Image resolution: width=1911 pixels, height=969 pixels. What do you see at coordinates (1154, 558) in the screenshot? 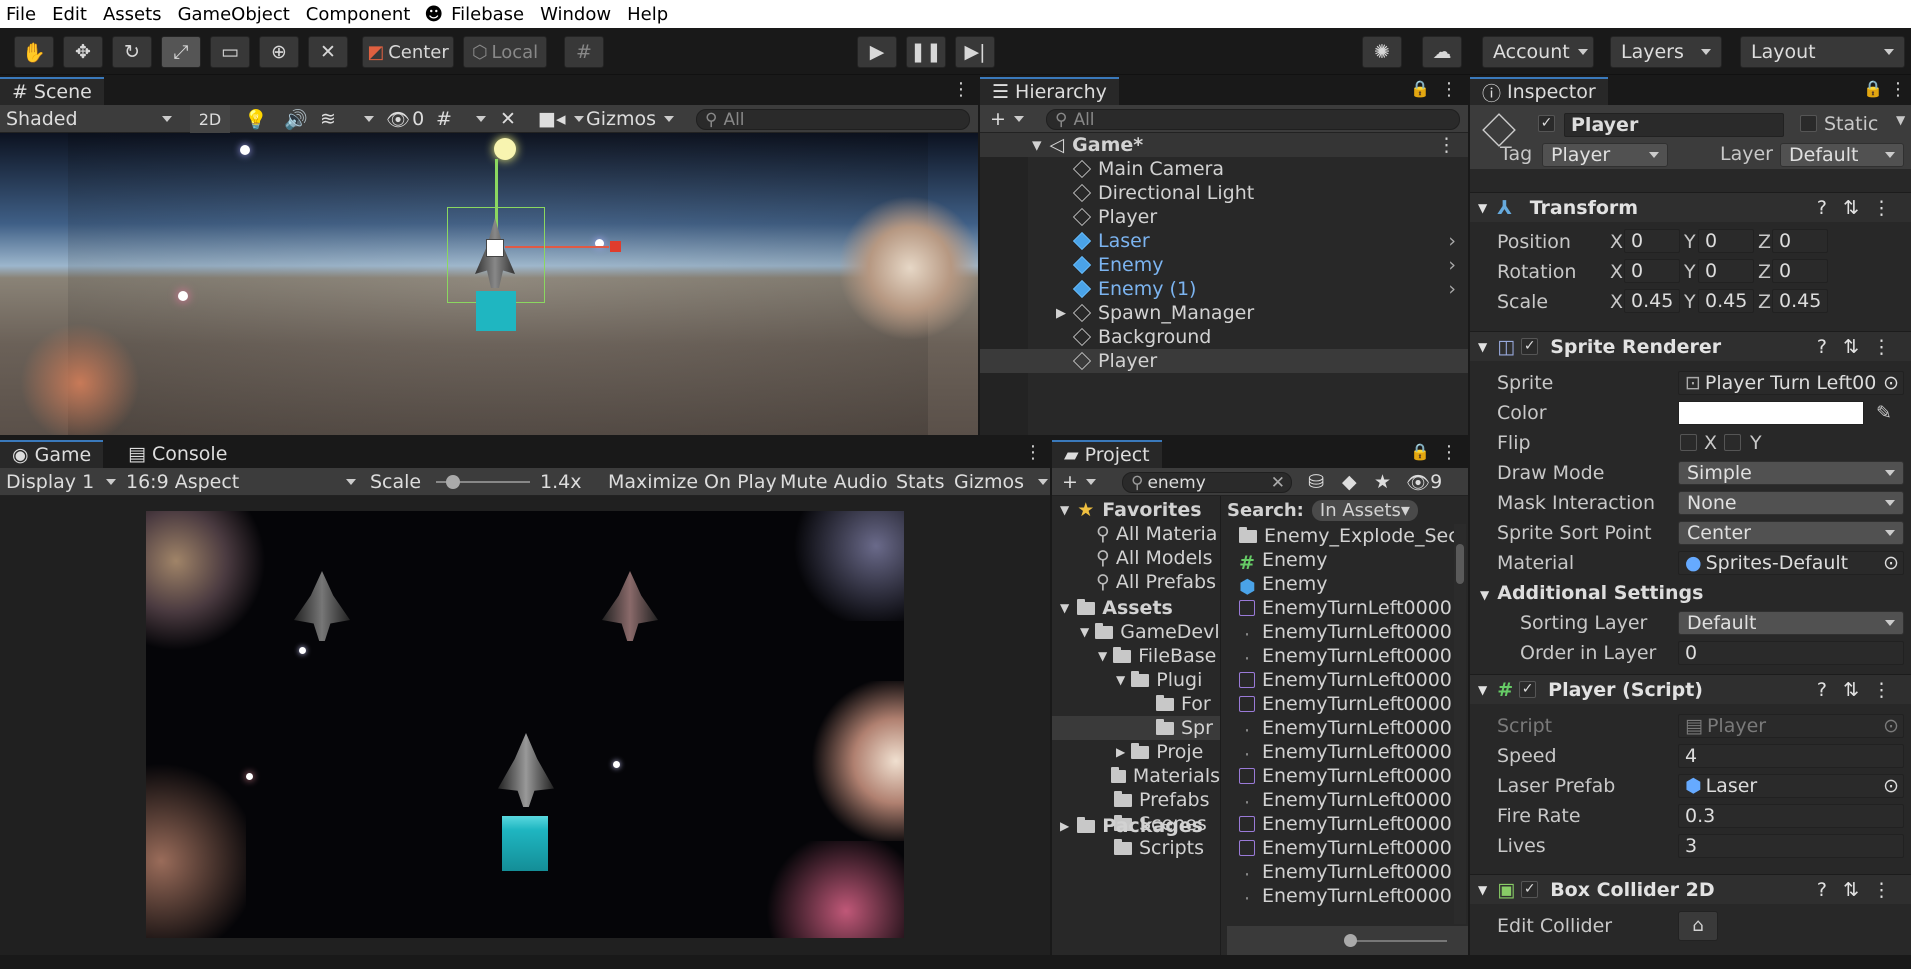
I see `favorite-item: ⚲ All Models` at bounding box center [1154, 558].